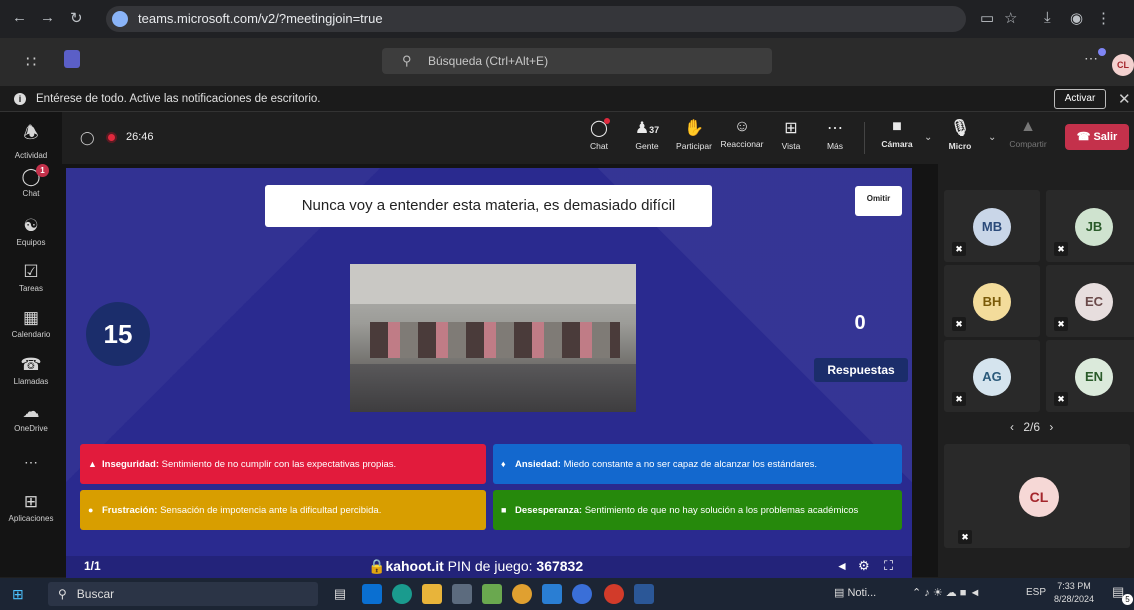  I want to click on download-icon: ⤓, so click(1047, 17).